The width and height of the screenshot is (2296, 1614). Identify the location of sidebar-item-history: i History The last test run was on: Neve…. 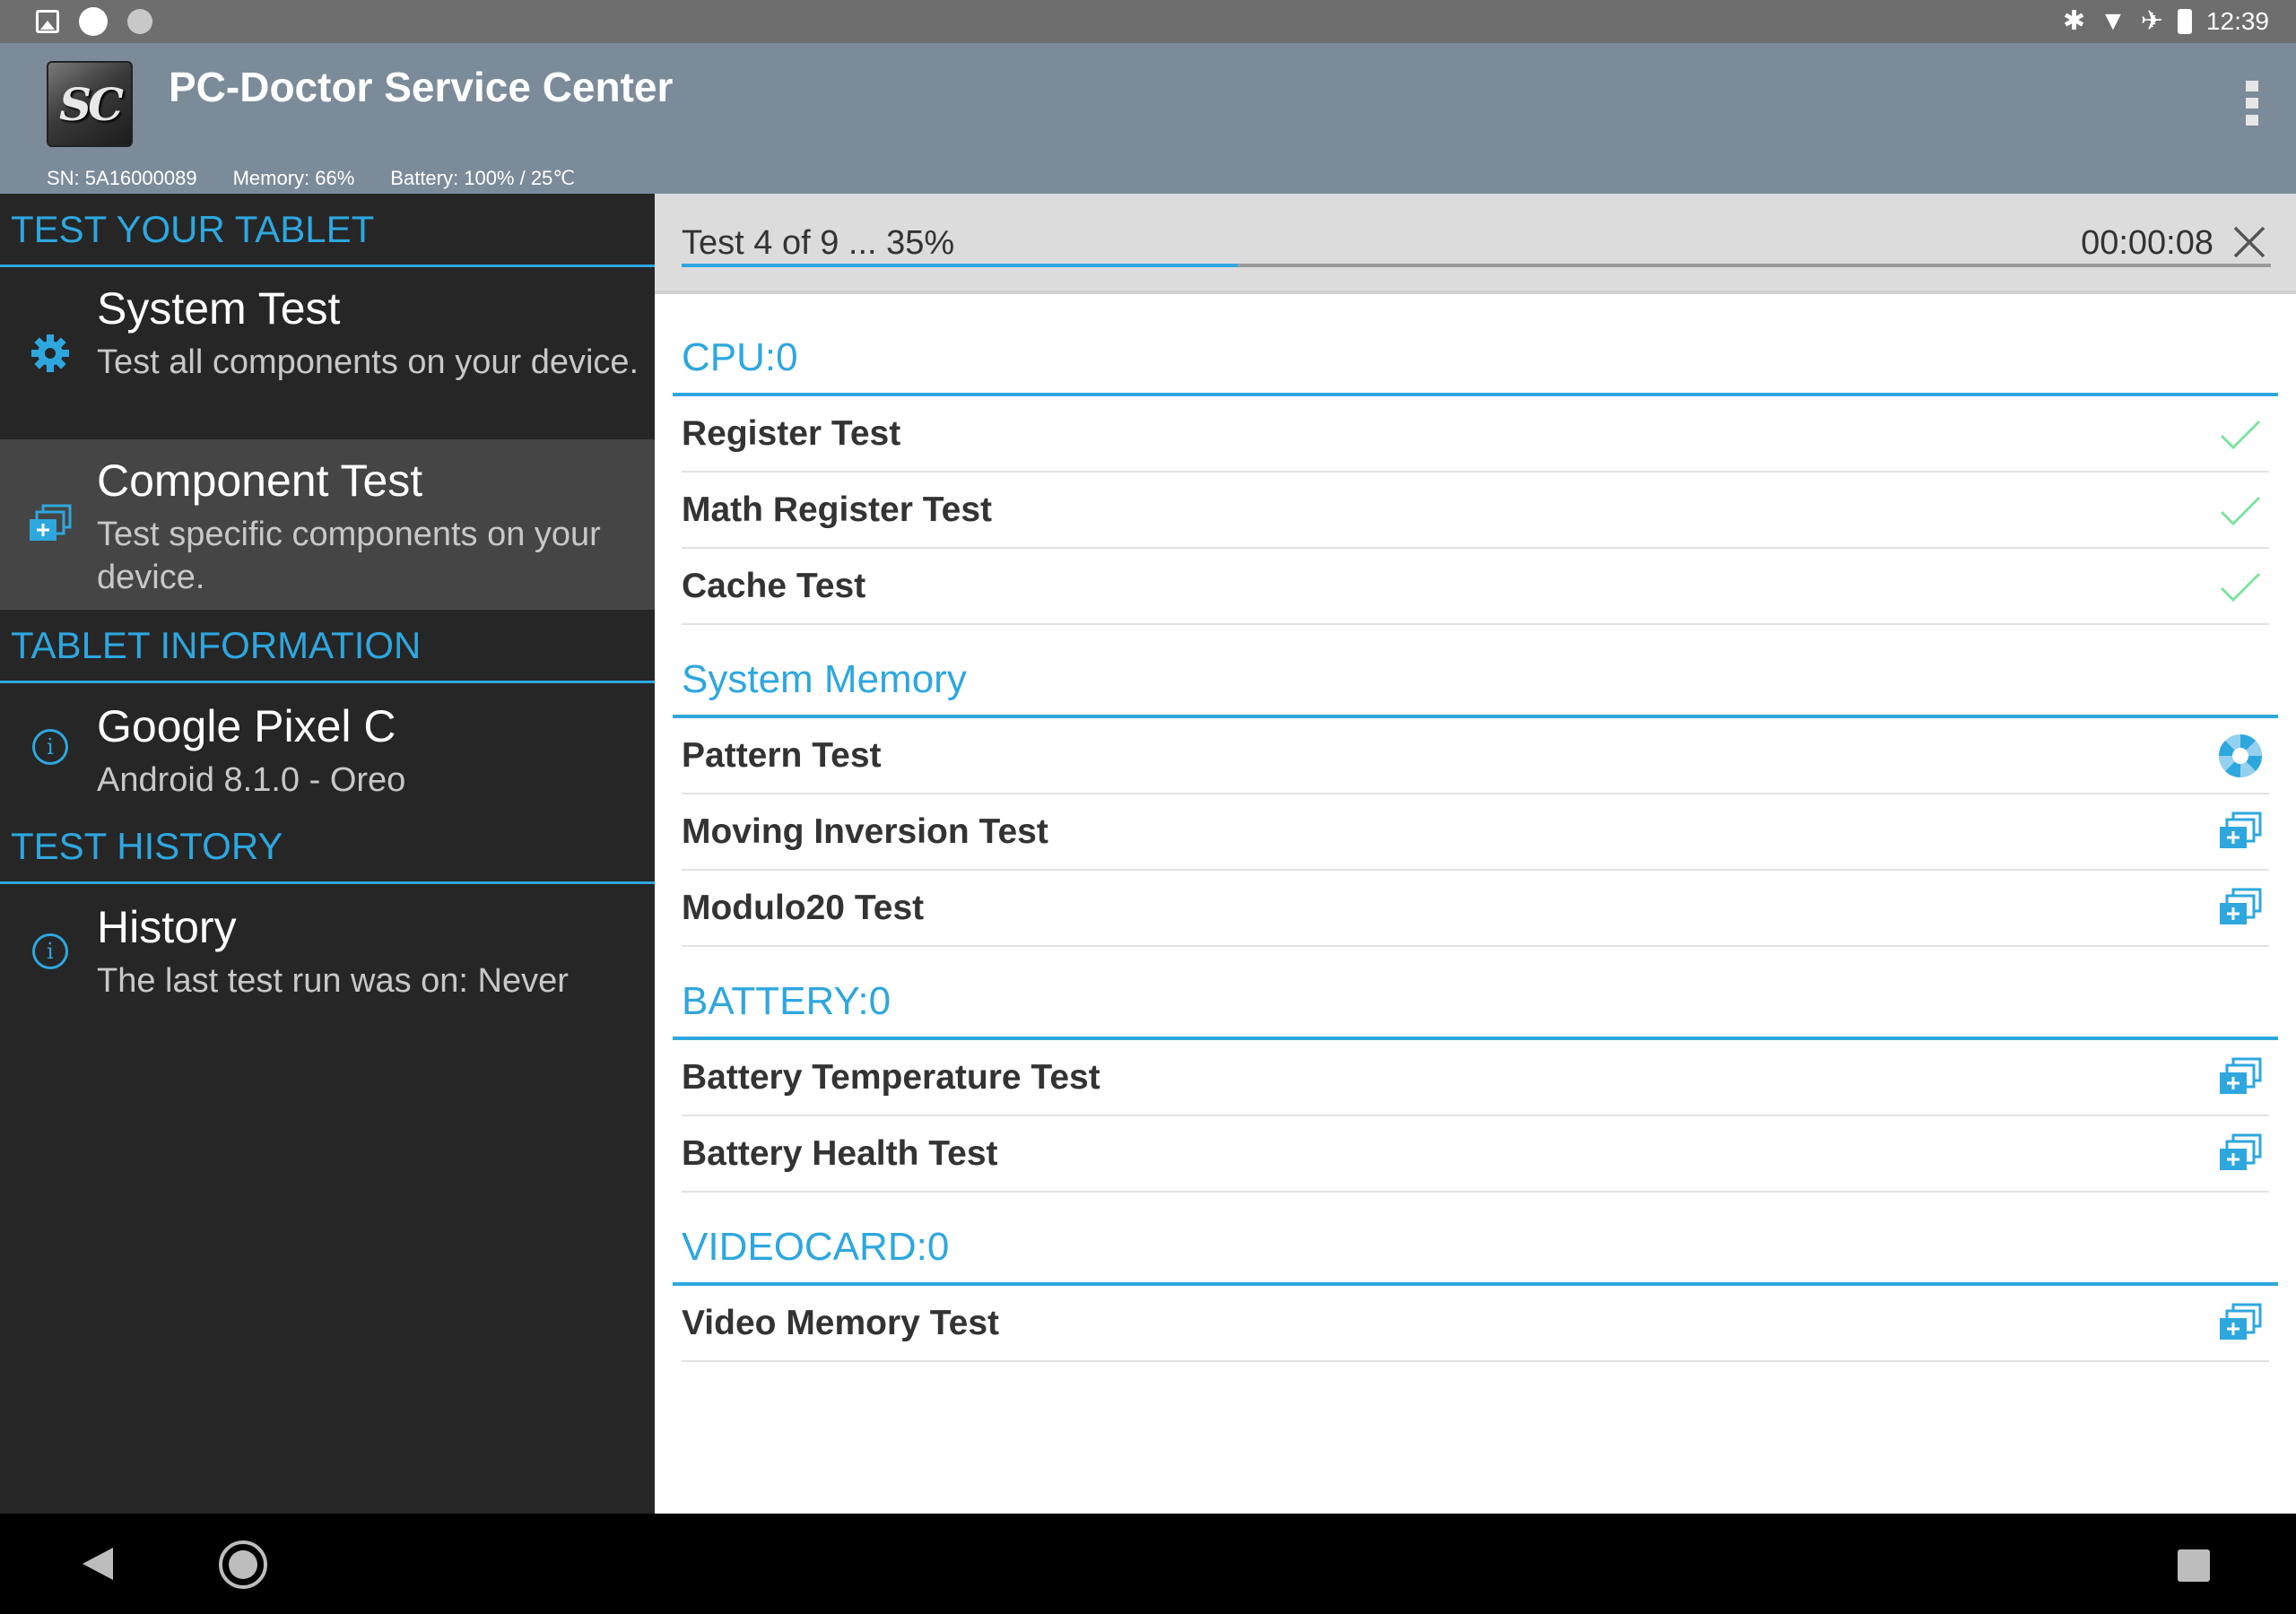
(327, 951).